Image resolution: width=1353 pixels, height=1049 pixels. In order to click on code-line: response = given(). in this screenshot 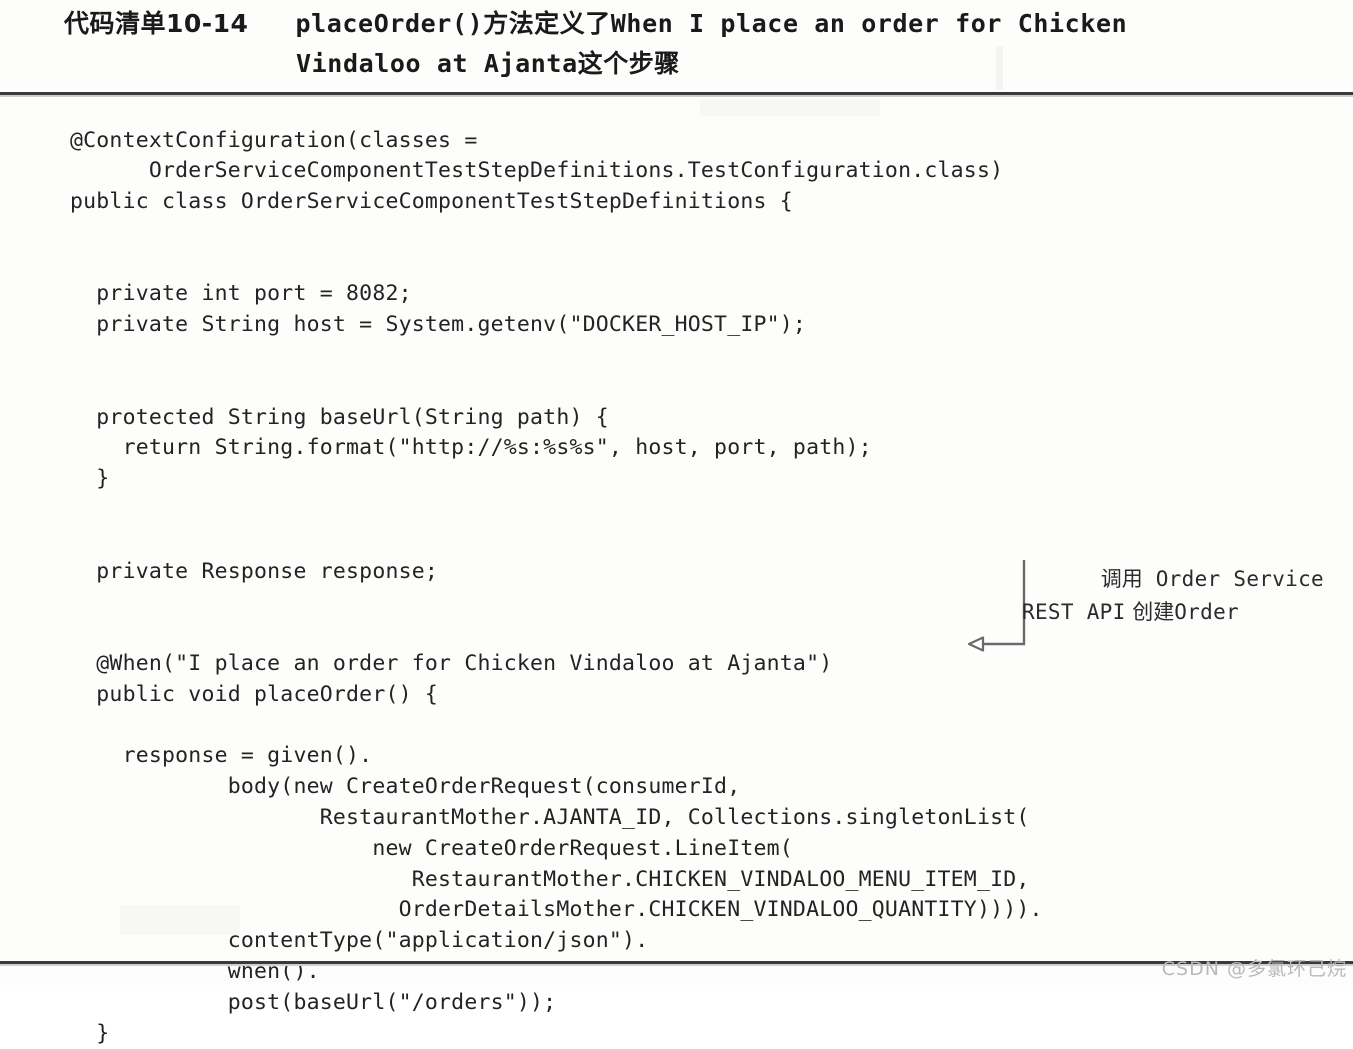, I will do `click(685, 756)`.